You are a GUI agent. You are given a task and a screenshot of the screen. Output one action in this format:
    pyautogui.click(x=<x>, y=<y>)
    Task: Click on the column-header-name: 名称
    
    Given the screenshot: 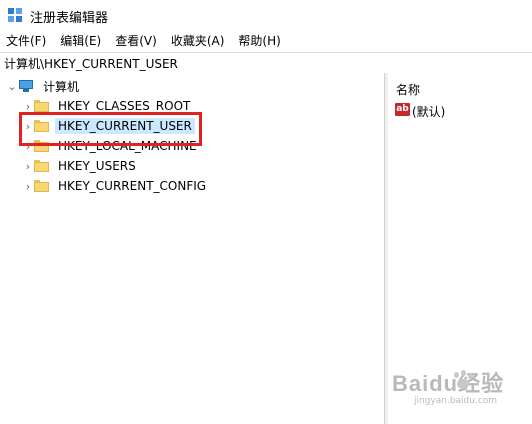 What is the action you would take?
    pyautogui.click(x=408, y=89)
    